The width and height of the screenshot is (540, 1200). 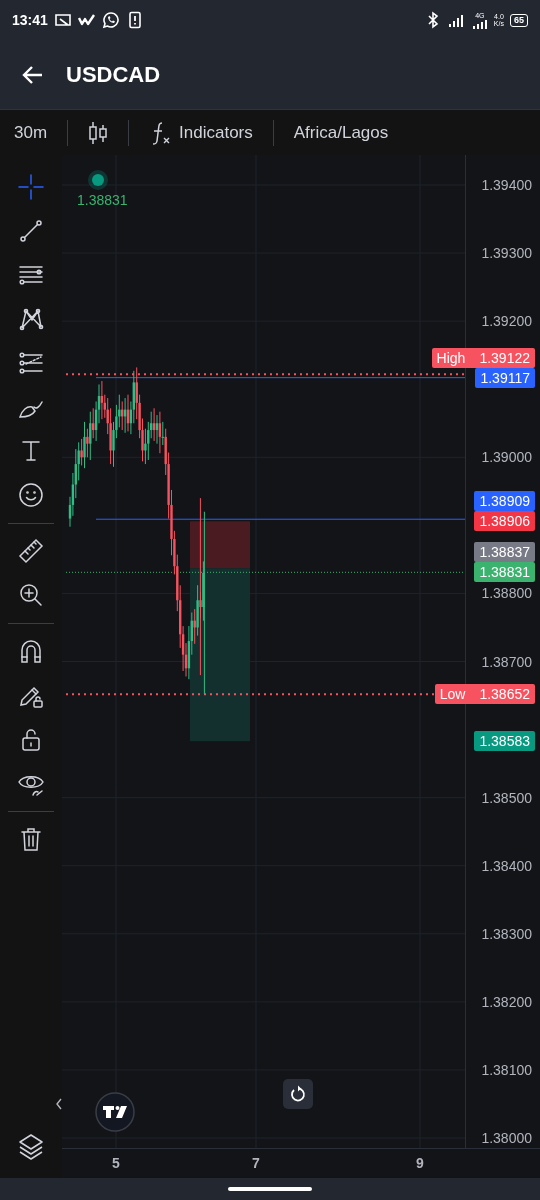 I want to click on tag-value: 1.39122, so click(x=504, y=357).